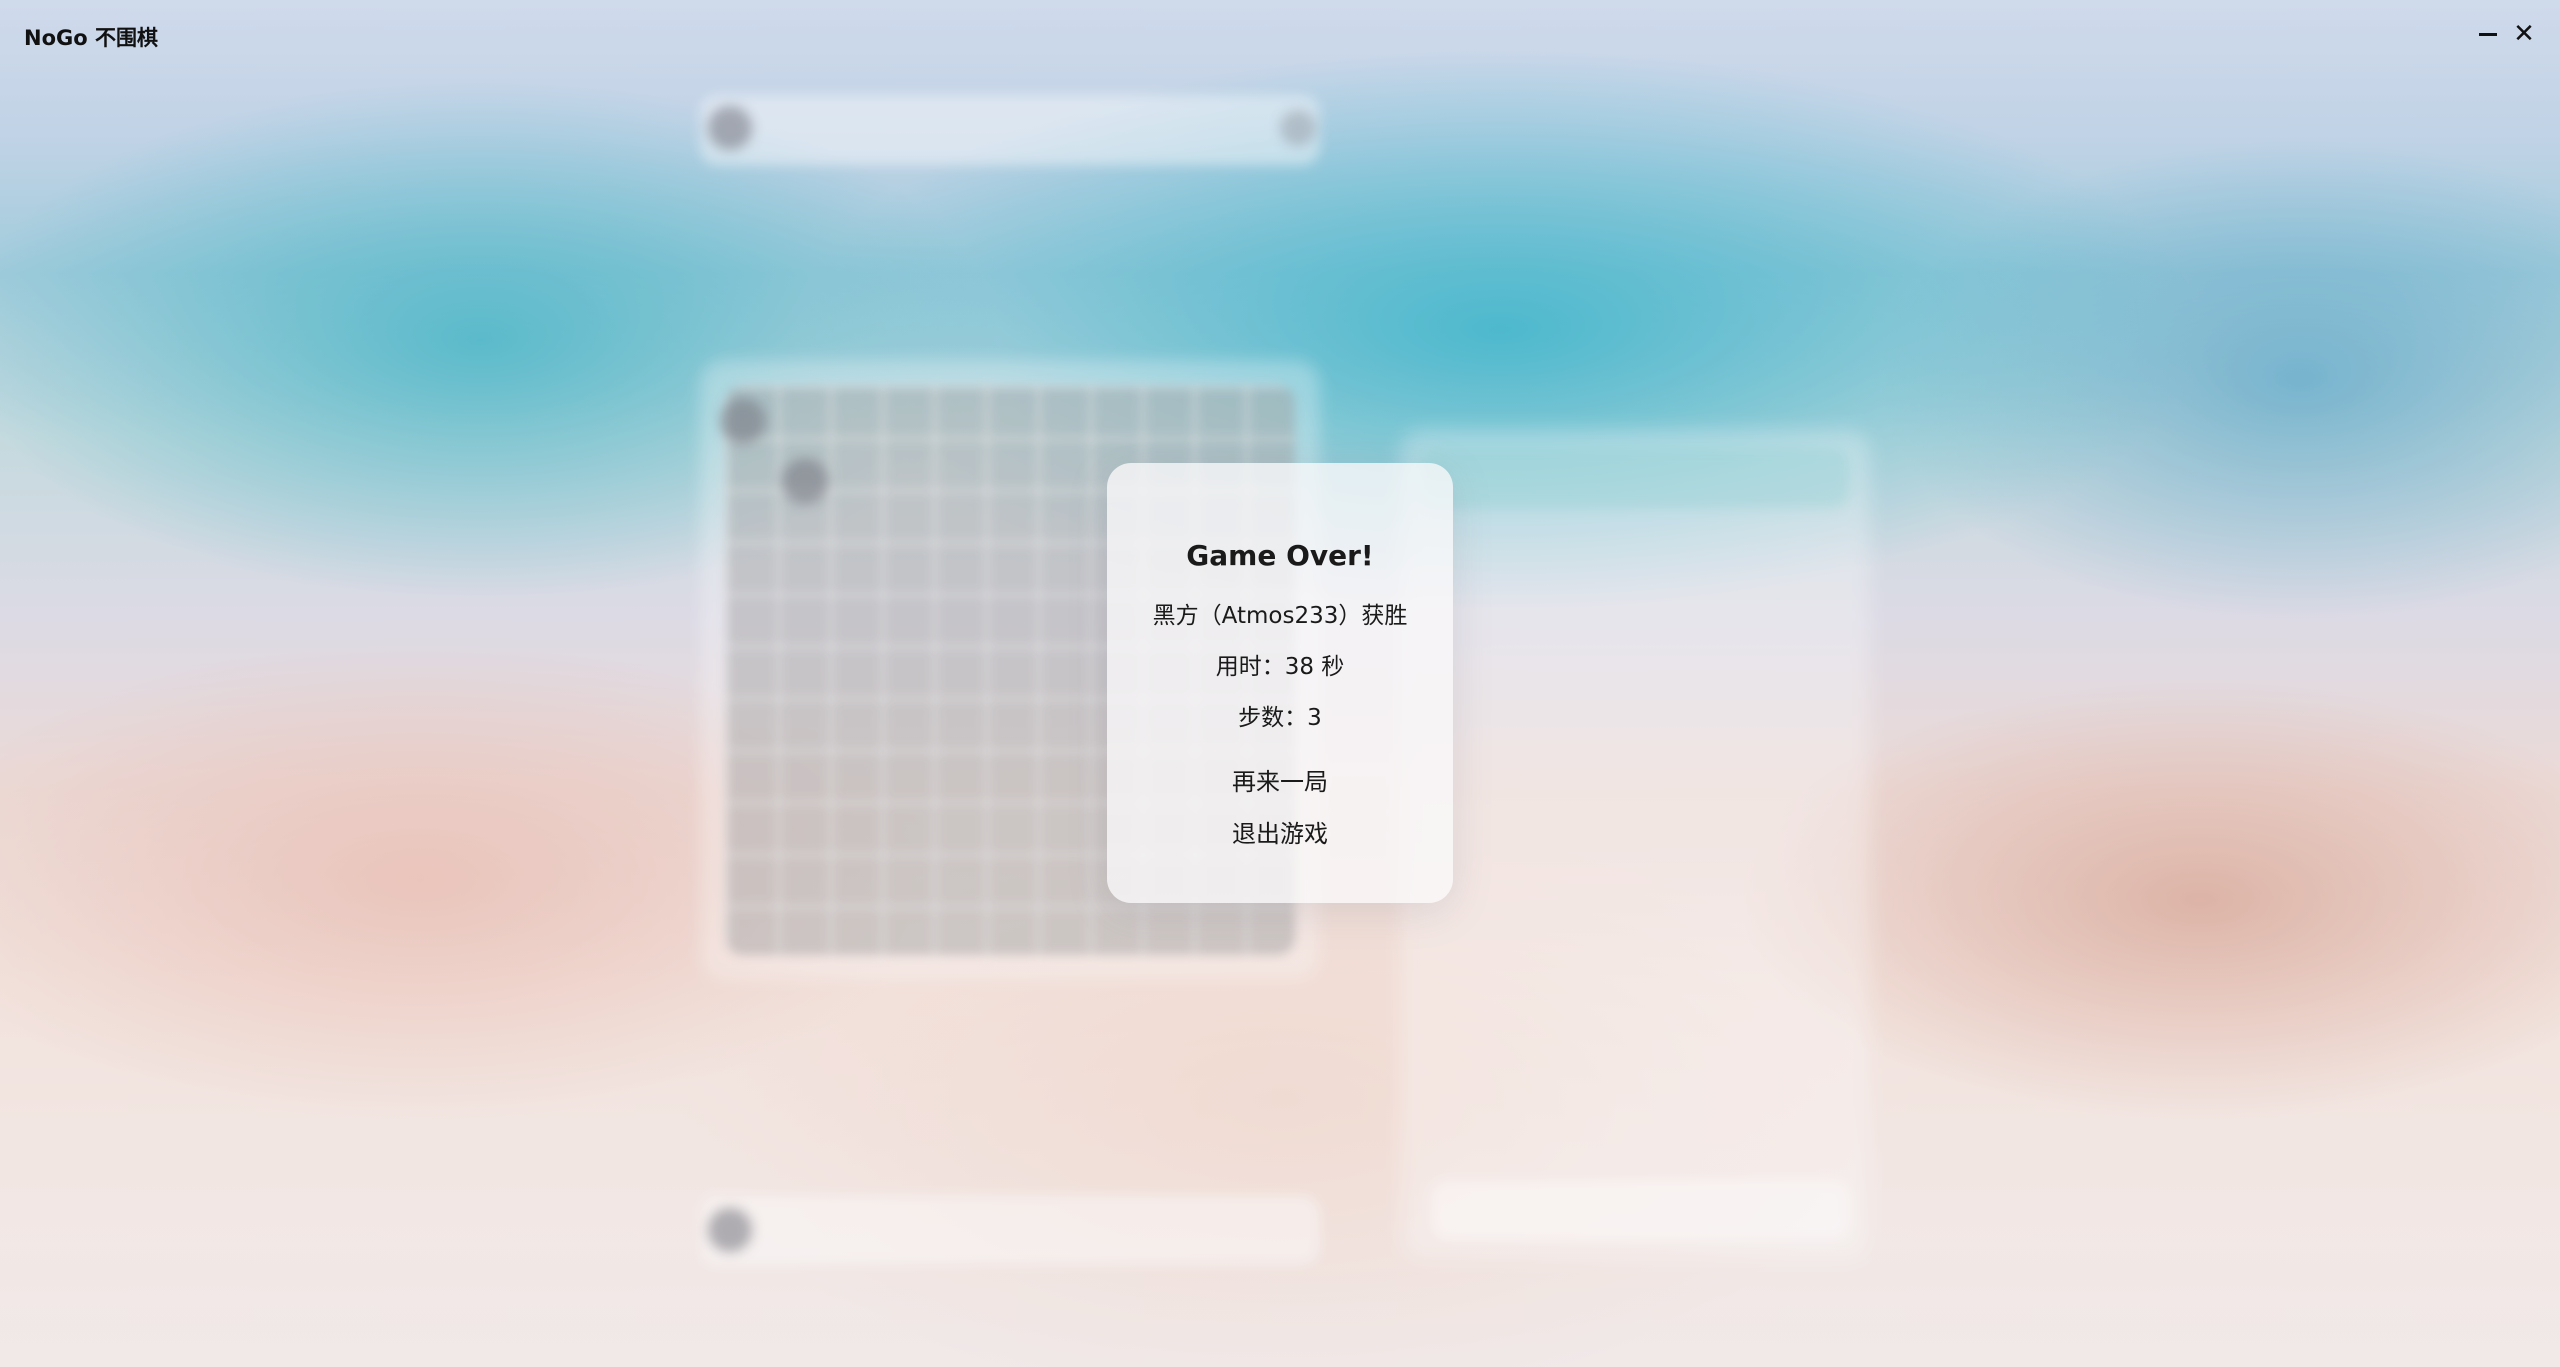  What do you see at coordinates (1280, 555) in the screenshot?
I see `dialog-title: Game Over!` at bounding box center [1280, 555].